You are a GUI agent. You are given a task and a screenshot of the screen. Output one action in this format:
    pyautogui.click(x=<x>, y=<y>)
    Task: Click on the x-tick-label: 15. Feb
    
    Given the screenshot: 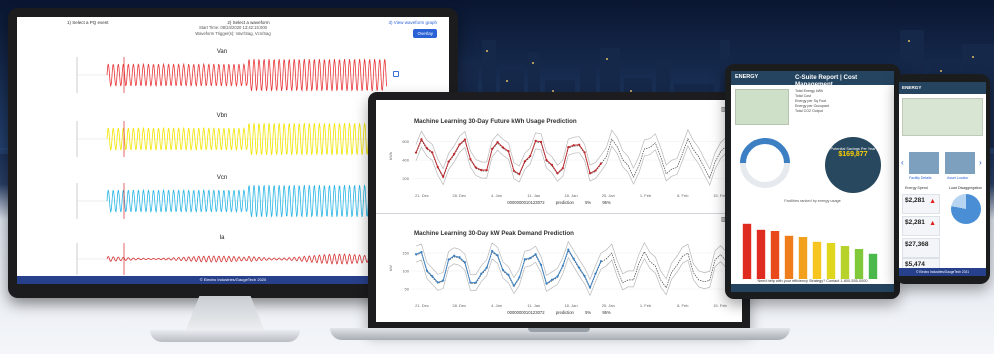 What is the action you would take?
    pyautogui.click(x=720, y=305)
    